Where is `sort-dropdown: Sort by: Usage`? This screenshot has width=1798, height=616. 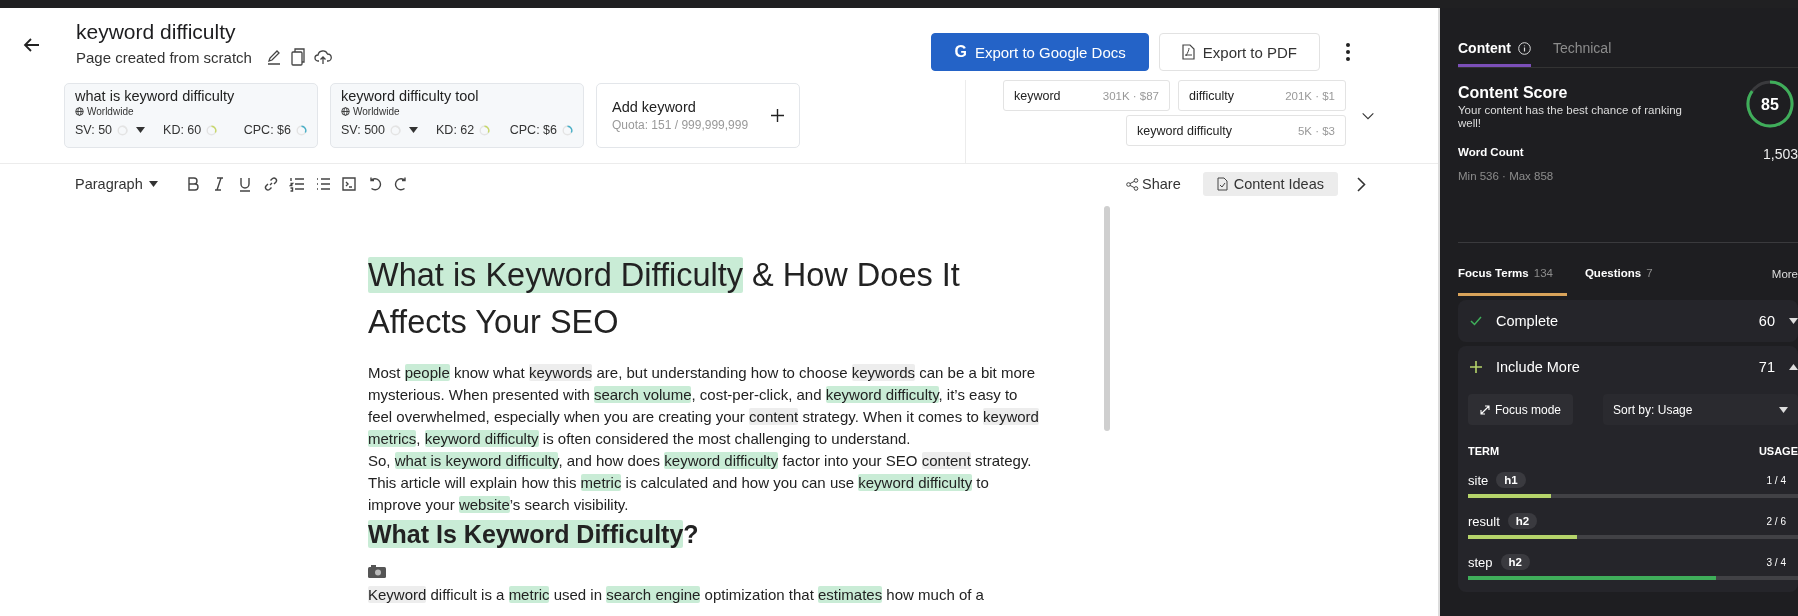 sort-dropdown: Sort by: Usage is located at coordinates (1700, 409).